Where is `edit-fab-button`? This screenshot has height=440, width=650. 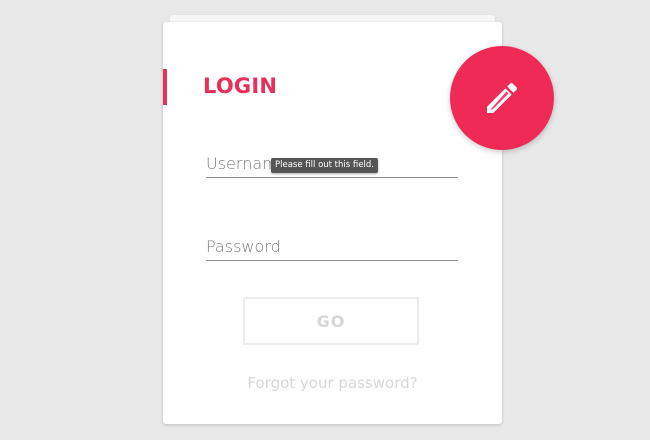
edit-fab-button is located at coordinates (502, 98).